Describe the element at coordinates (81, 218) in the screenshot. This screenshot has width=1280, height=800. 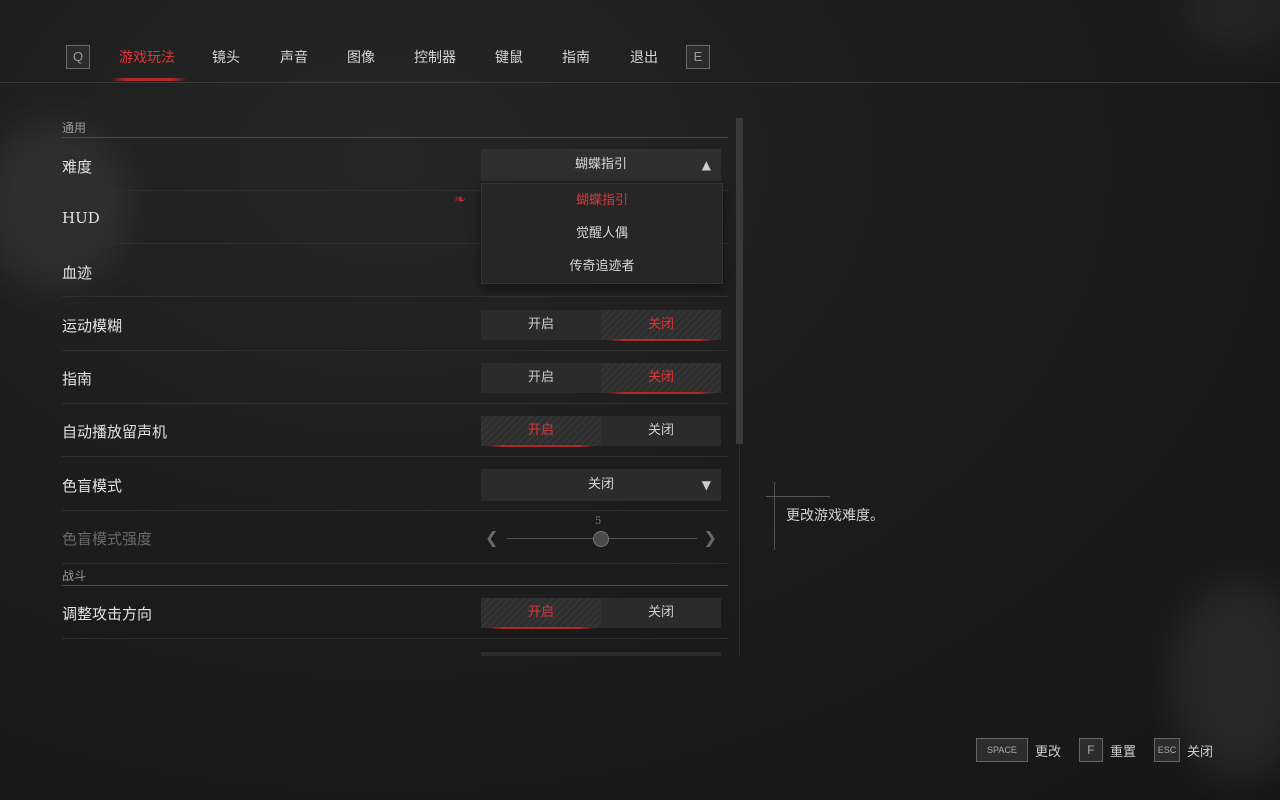
I see `hud-label: HUD` at that location.